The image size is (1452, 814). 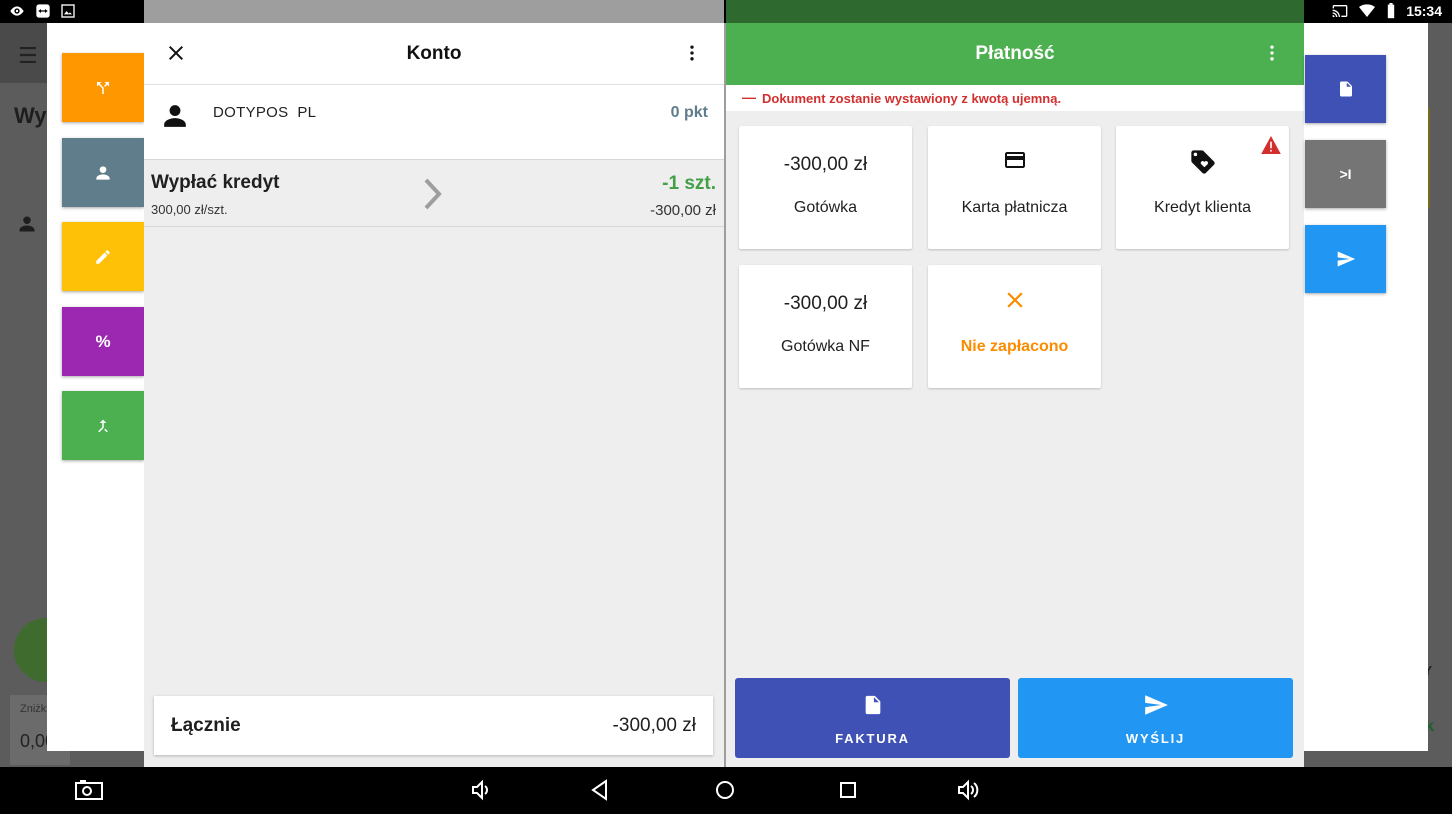 I want to click on merge-icon, so click(x=103, y=425).